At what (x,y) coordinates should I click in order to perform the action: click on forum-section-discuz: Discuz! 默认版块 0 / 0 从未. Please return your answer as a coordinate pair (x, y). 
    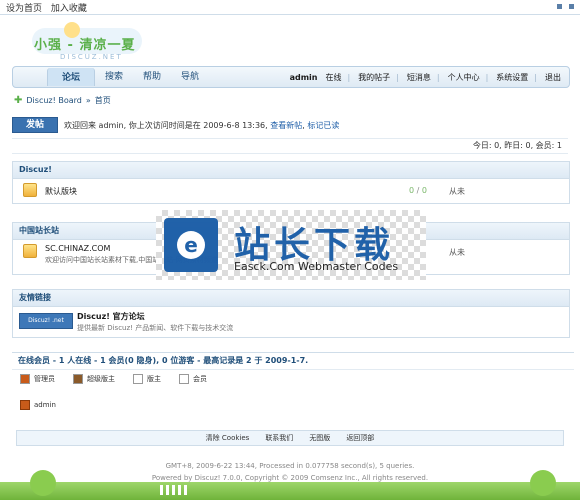
    Looking at the image, I should click on (291, 182).